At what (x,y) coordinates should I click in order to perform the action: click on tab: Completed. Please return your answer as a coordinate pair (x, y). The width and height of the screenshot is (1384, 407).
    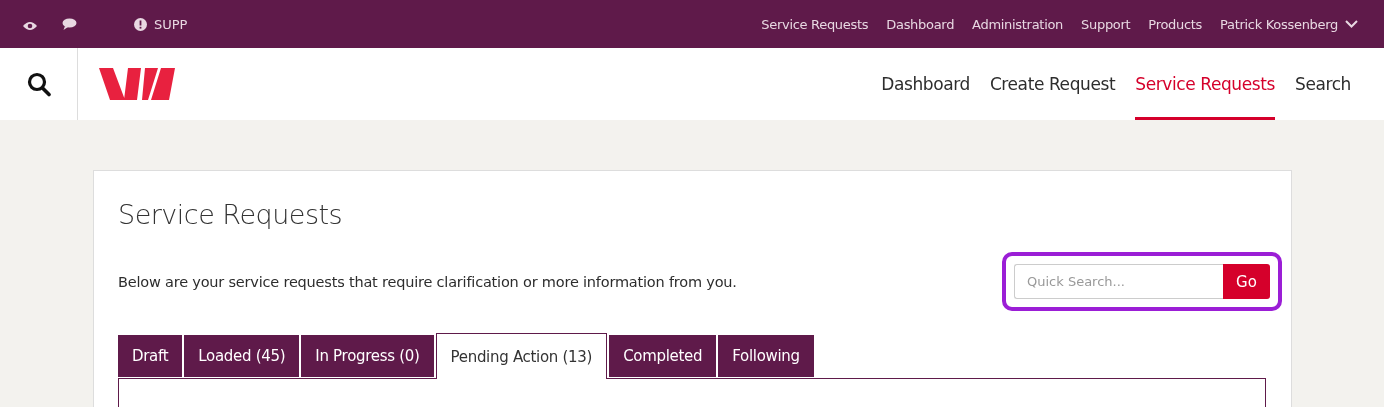
    Looking at the image, I should click on (663, 356).